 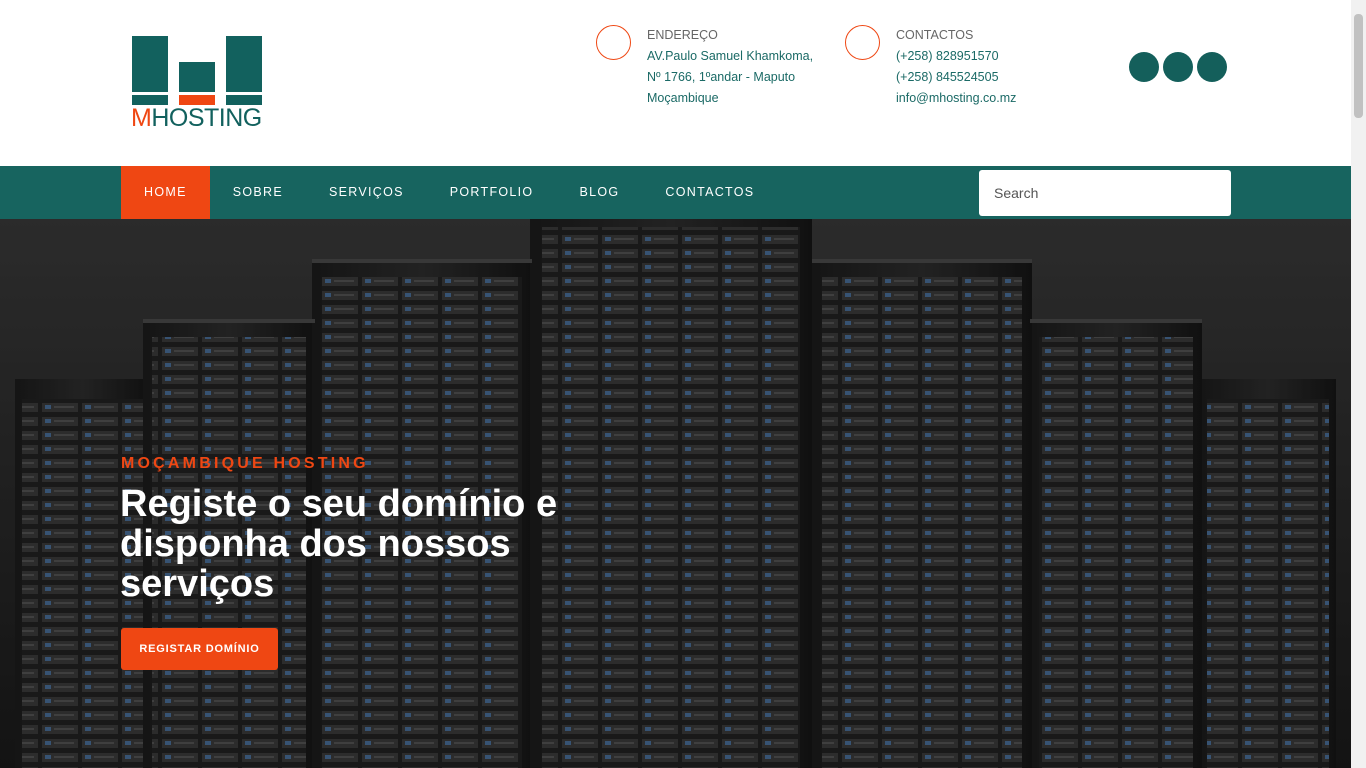 I want to click on contacts-title: CONTACTOS, so click(x=935, y=35).